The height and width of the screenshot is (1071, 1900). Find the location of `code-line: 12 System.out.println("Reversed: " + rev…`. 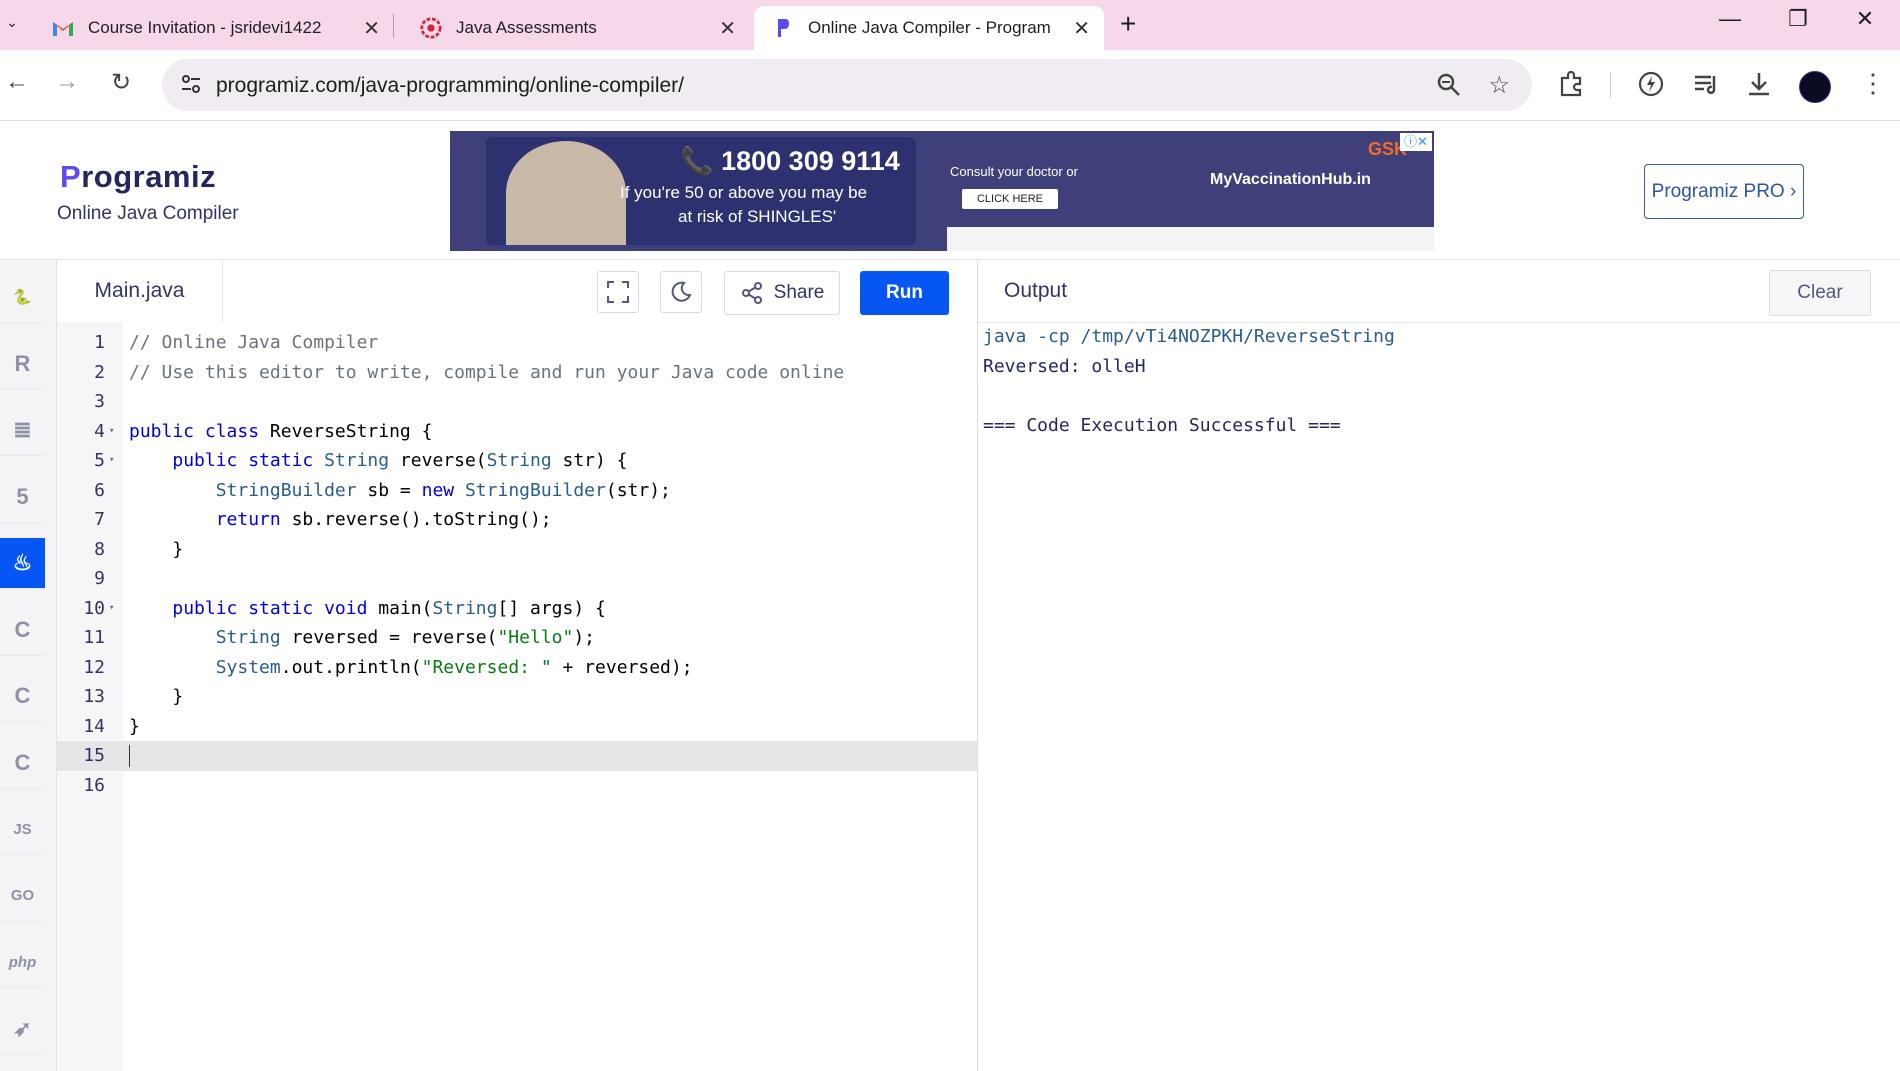

code-line: 12 System.out.println("Reversed: " + rev… is located at coordinates (517, 668).